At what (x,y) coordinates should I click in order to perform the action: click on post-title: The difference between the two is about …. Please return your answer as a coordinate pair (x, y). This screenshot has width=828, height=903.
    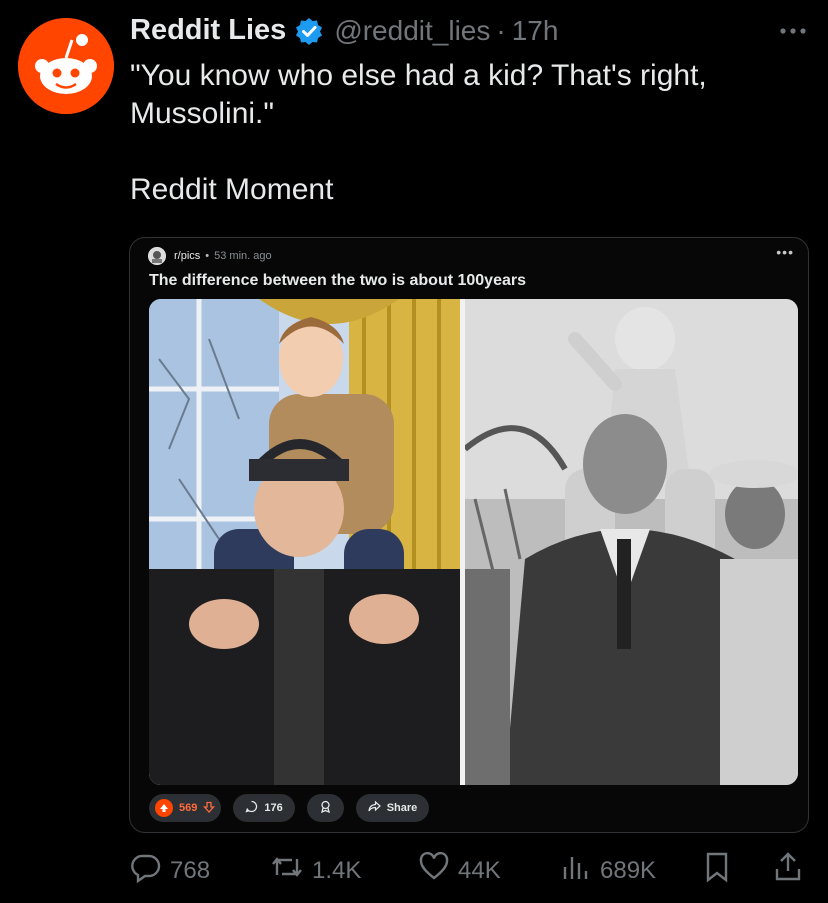
    Looking at the image, I should click on (337, 280).